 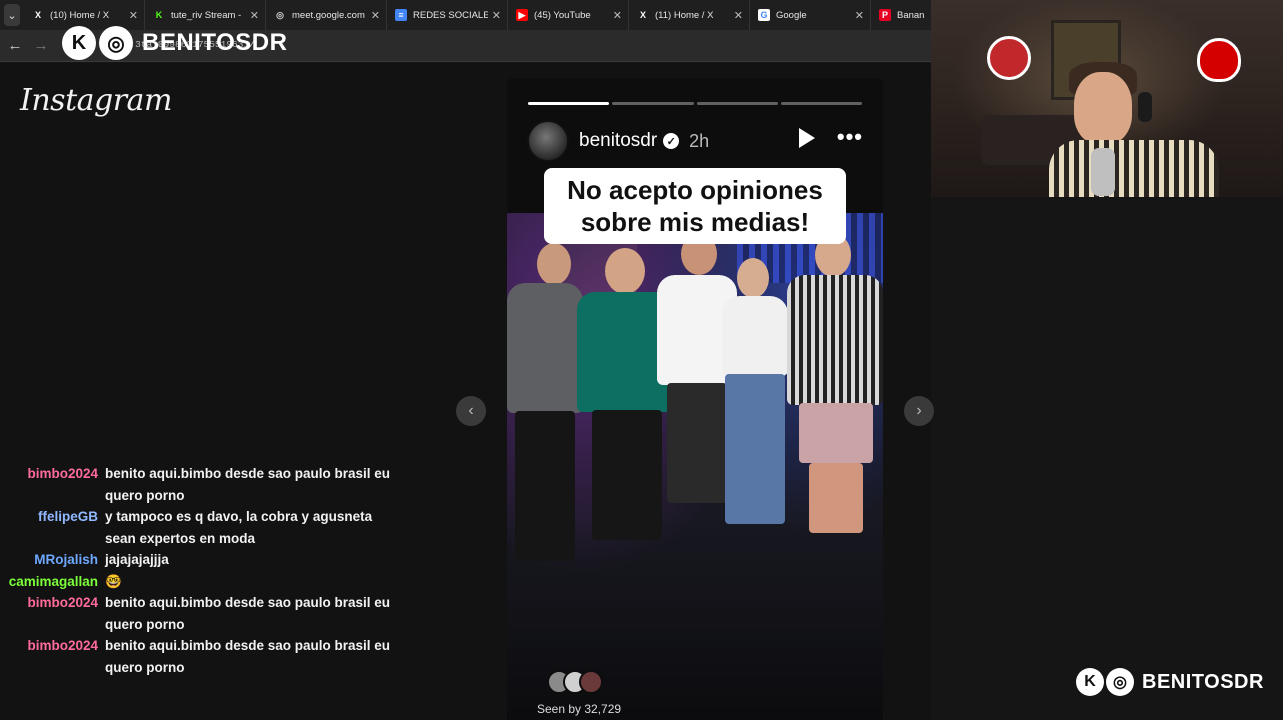 I want to click on browser-tab: G Google ✕, so click(x=810, y=15).